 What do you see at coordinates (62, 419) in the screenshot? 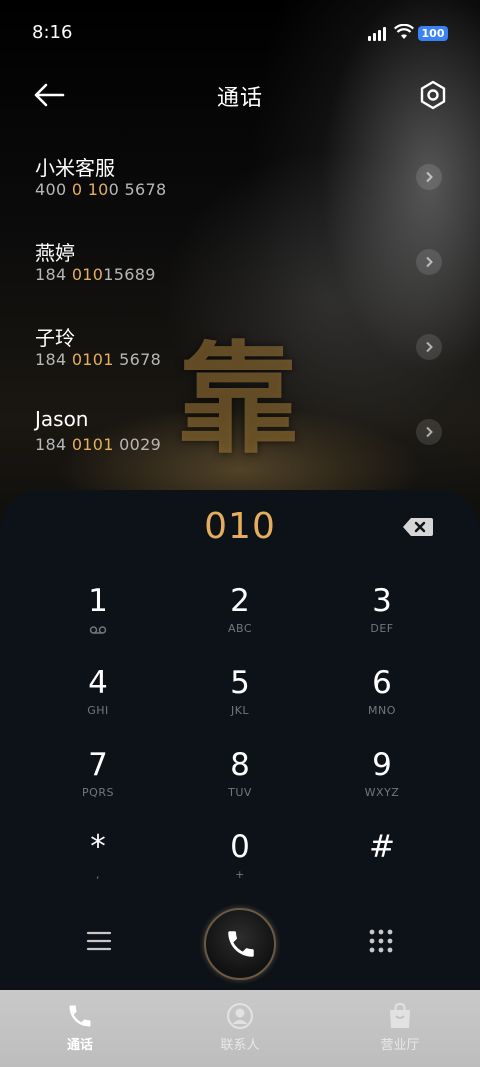
I see `contact-name: Jason` at bounding box center [62, 419].